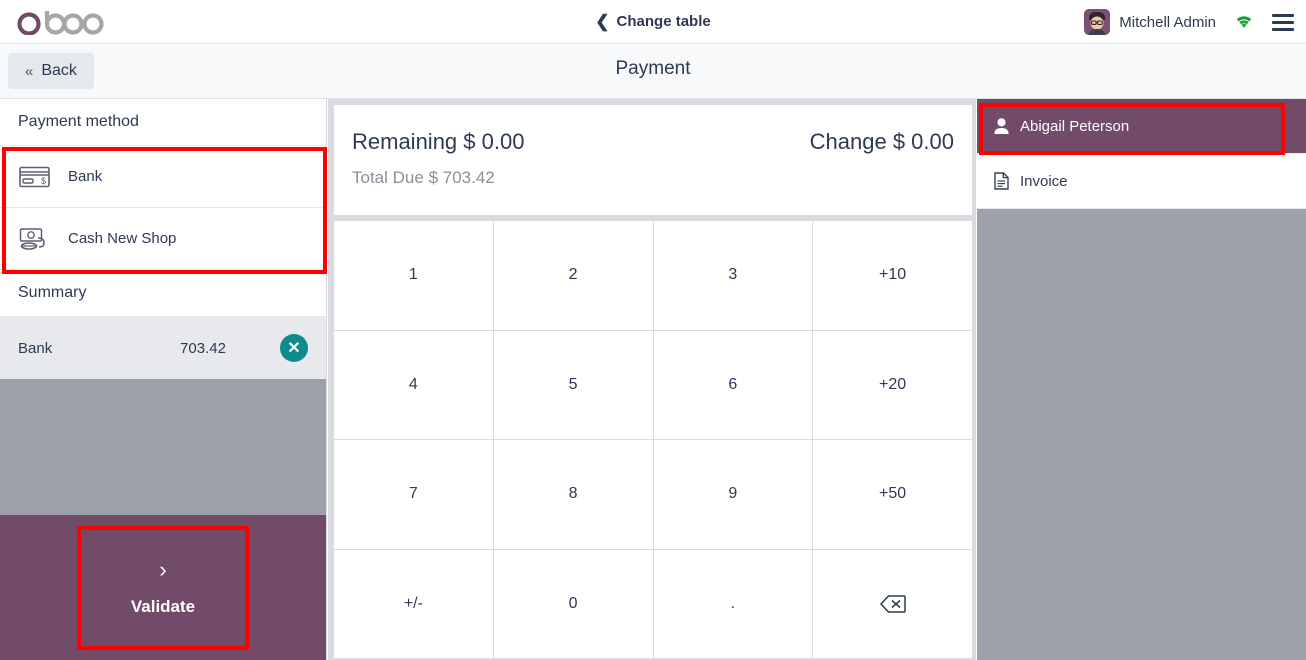 The width and height of the screenshot is (1306, 660). What do you see at coordinates (413, 275) in the screenshot?
I see `numpad-key-1: 1` at bounding box center [413, 275].